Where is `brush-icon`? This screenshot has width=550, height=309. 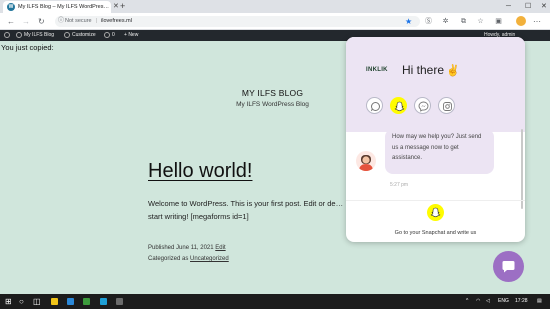 brush-icon is located at coordinates (67, 34).